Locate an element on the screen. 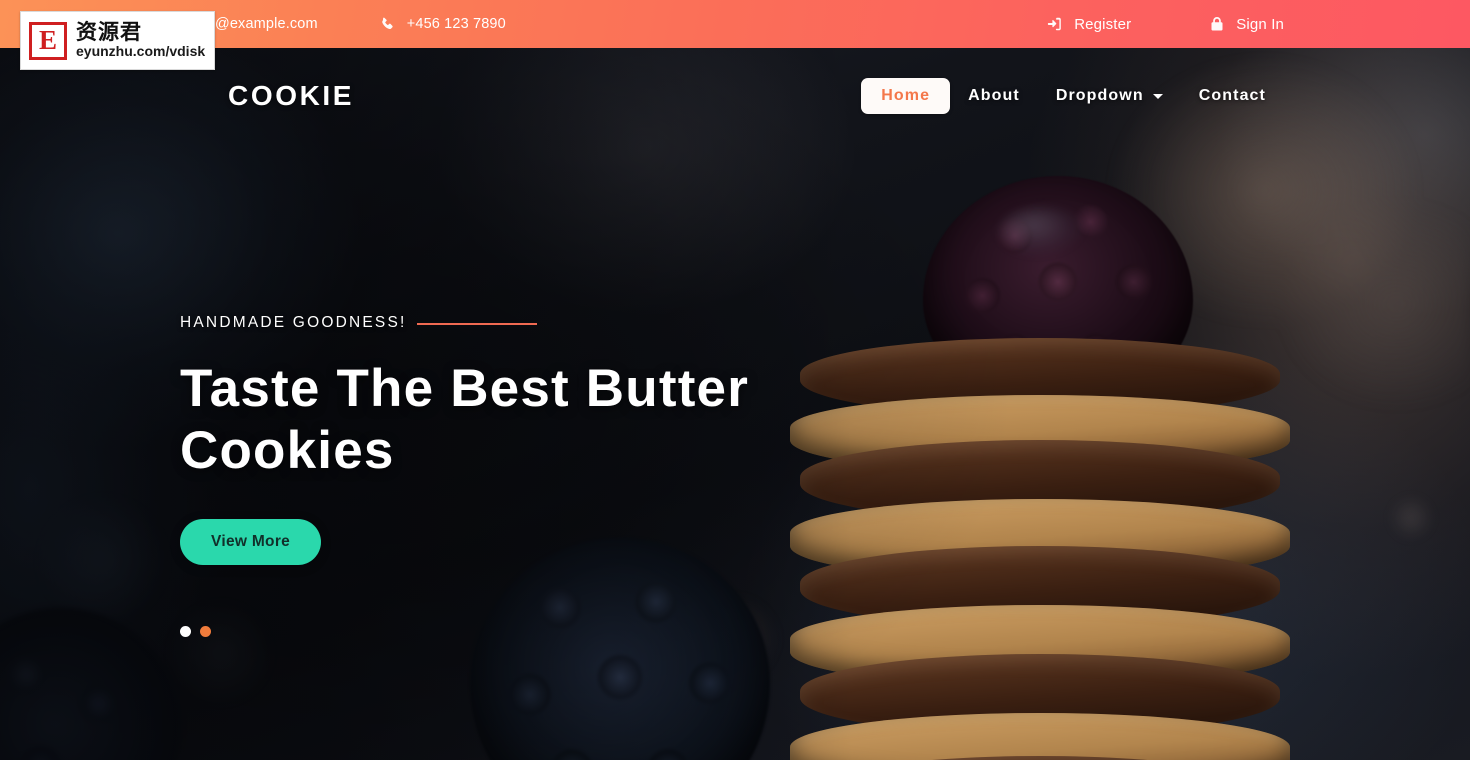 The image size is (1470, 780). topbar-phone-text: +456 123 7890 is located at coordinates (456, 24).